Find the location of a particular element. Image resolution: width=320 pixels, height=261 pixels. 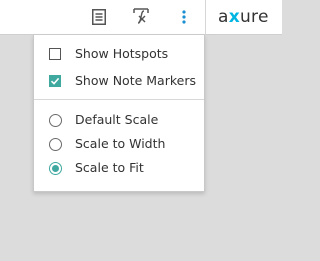

checkmark-icon is located at coordinates (55, 81).